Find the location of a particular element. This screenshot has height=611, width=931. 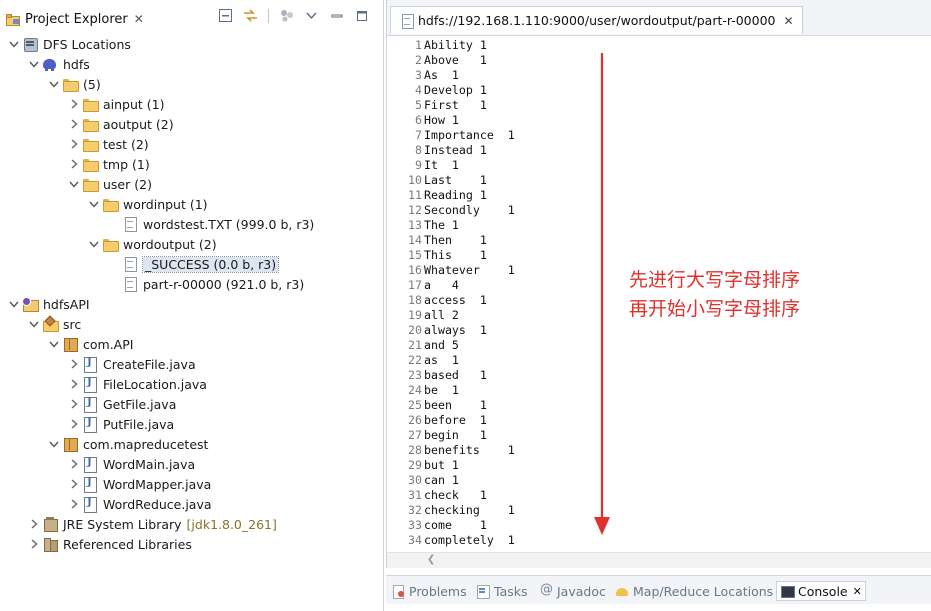

code-line: 16 Whatever 1 is located at coordinates (451, 269).